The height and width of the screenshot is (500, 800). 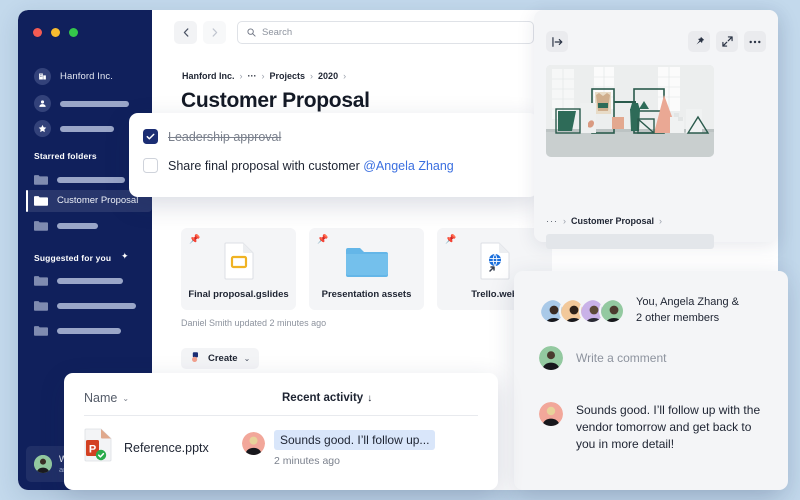 I want to click on checkbox-unchecked, so click(x=150, y=165).